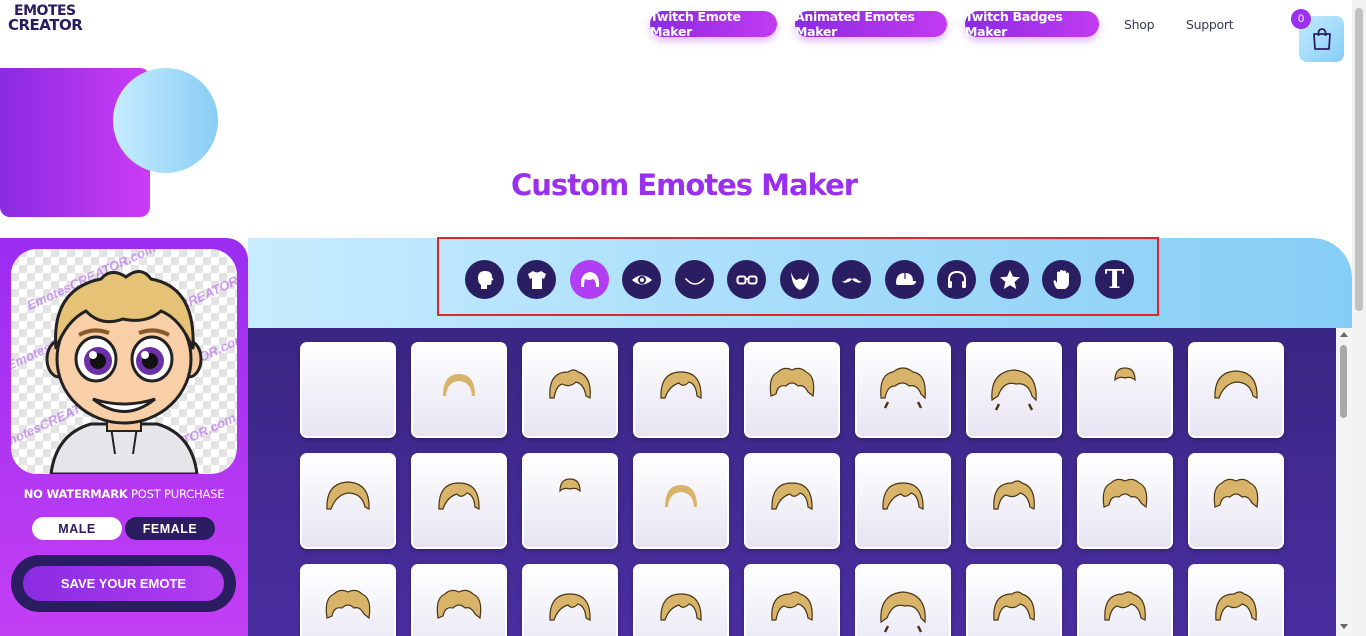 Image resolution: width=1366 pixels, height=636 pixels. Describe the element at coordinates (45, 25) in the screenshot. I see `logo-line-2: CREATOR` at that location.